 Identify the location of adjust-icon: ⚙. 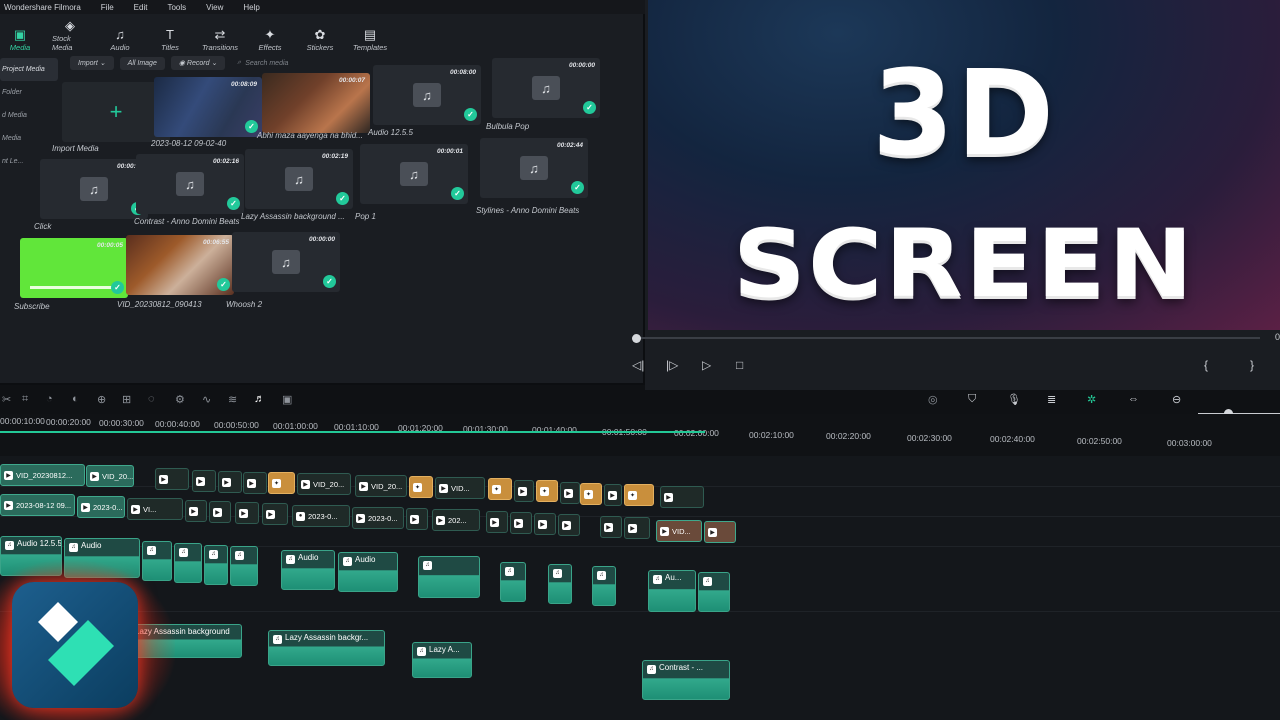
(180, 399).